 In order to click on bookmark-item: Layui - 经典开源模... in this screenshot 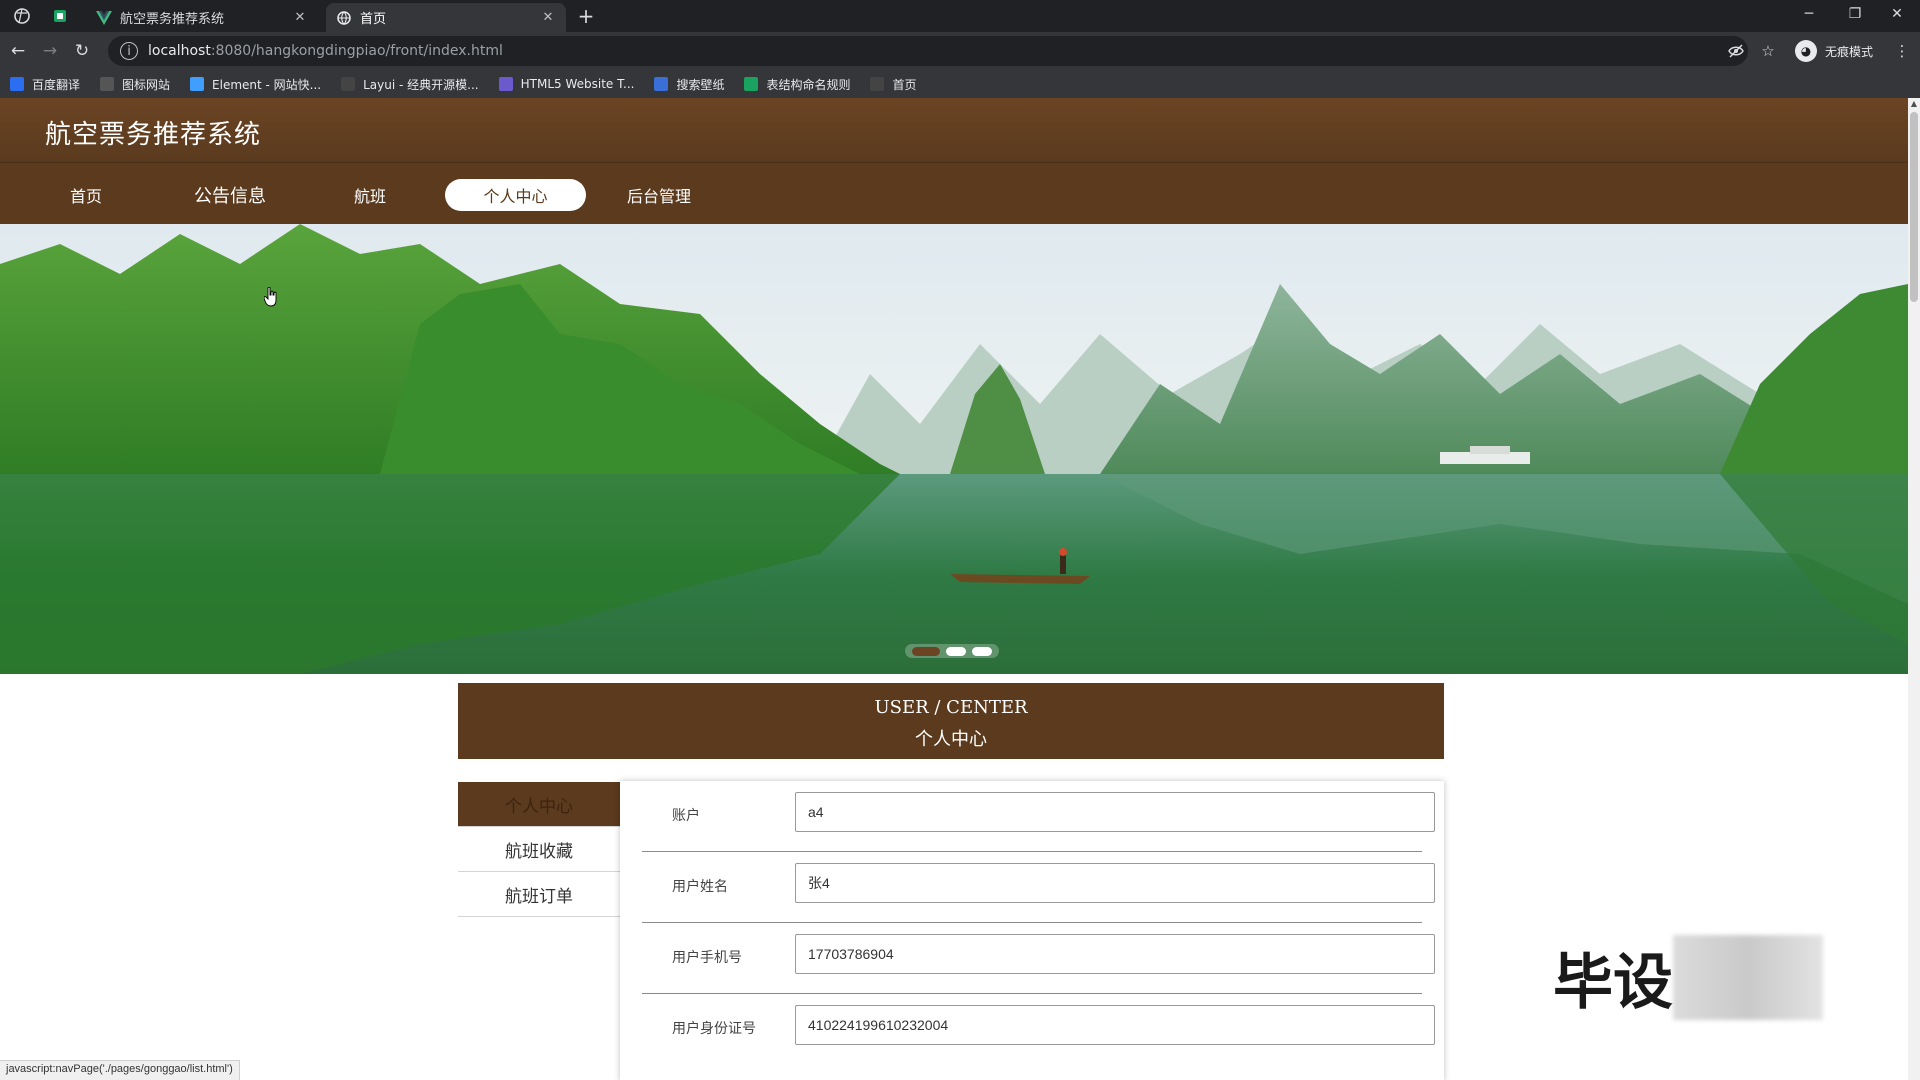, I will do `click(410, 84)`.